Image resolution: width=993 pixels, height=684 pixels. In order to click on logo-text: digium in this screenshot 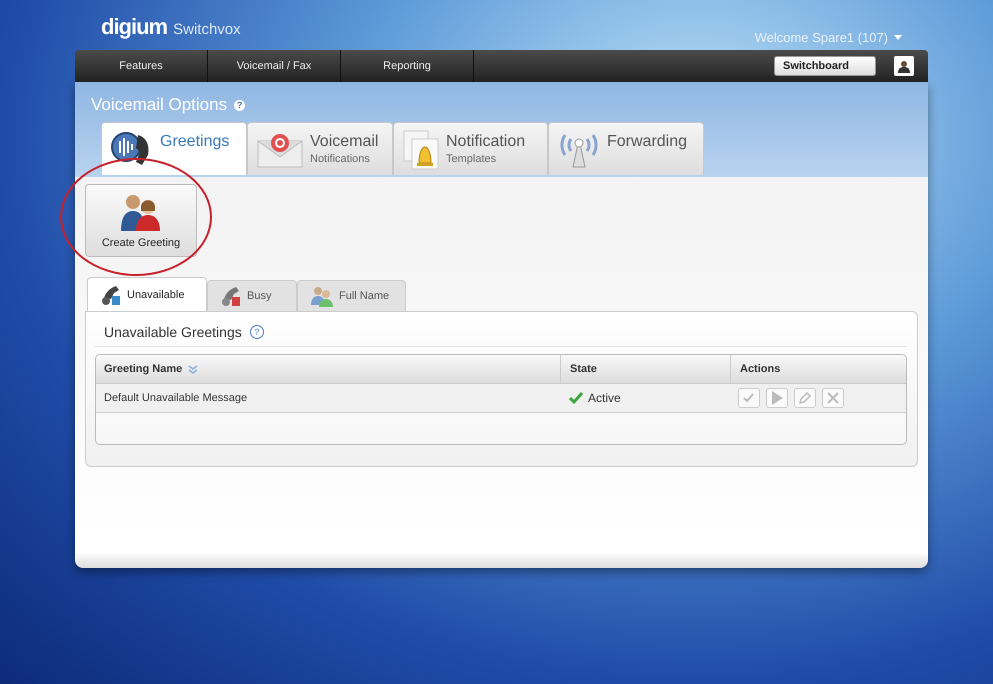, I will do `click(134, 27)`.